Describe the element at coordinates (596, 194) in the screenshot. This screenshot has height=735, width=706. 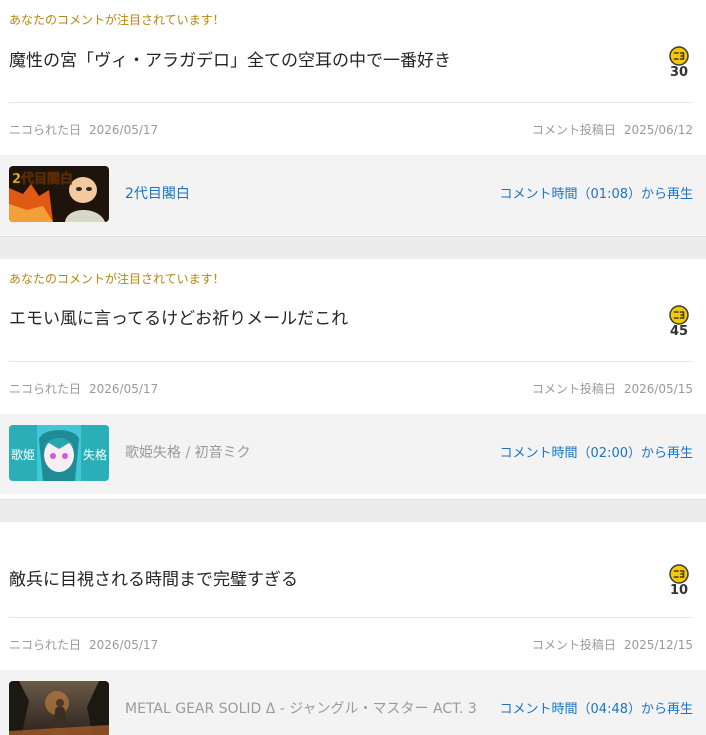
I see `play-from-comment-link: コメント時間（01:08）から再生` at that location.